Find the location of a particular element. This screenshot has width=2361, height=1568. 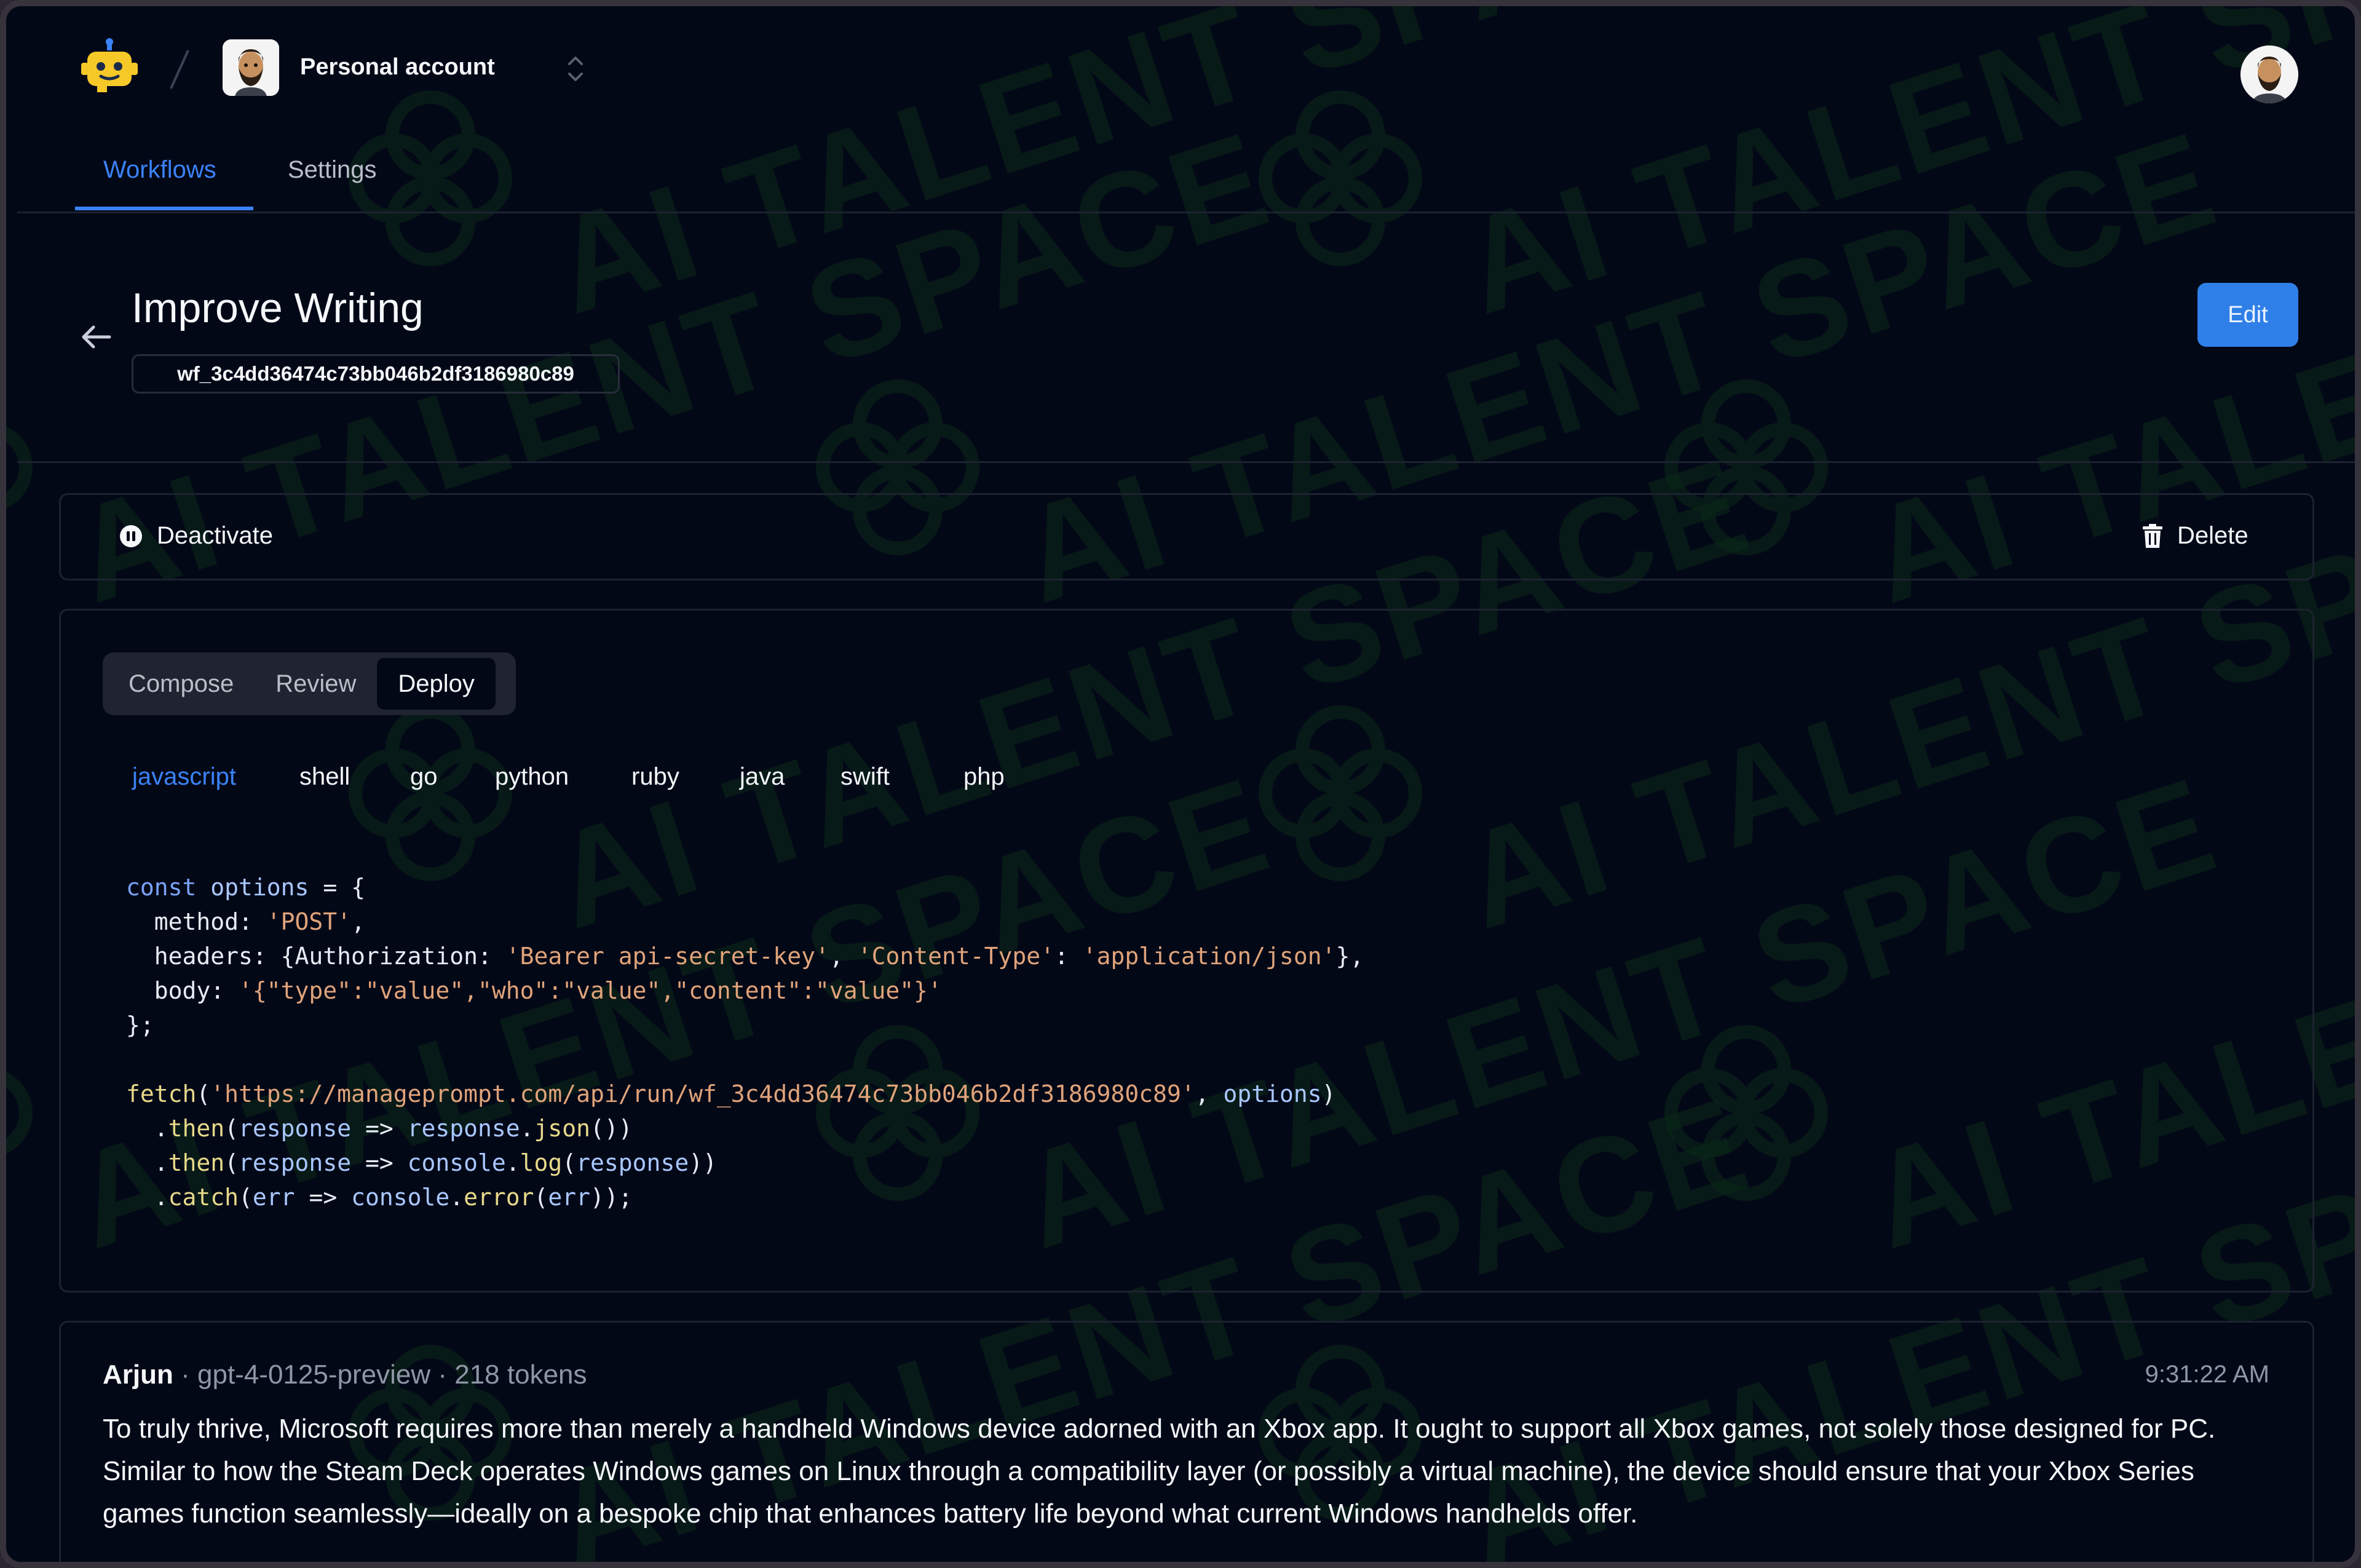

delete-button: Delete is located at coordinates (2195, 536).